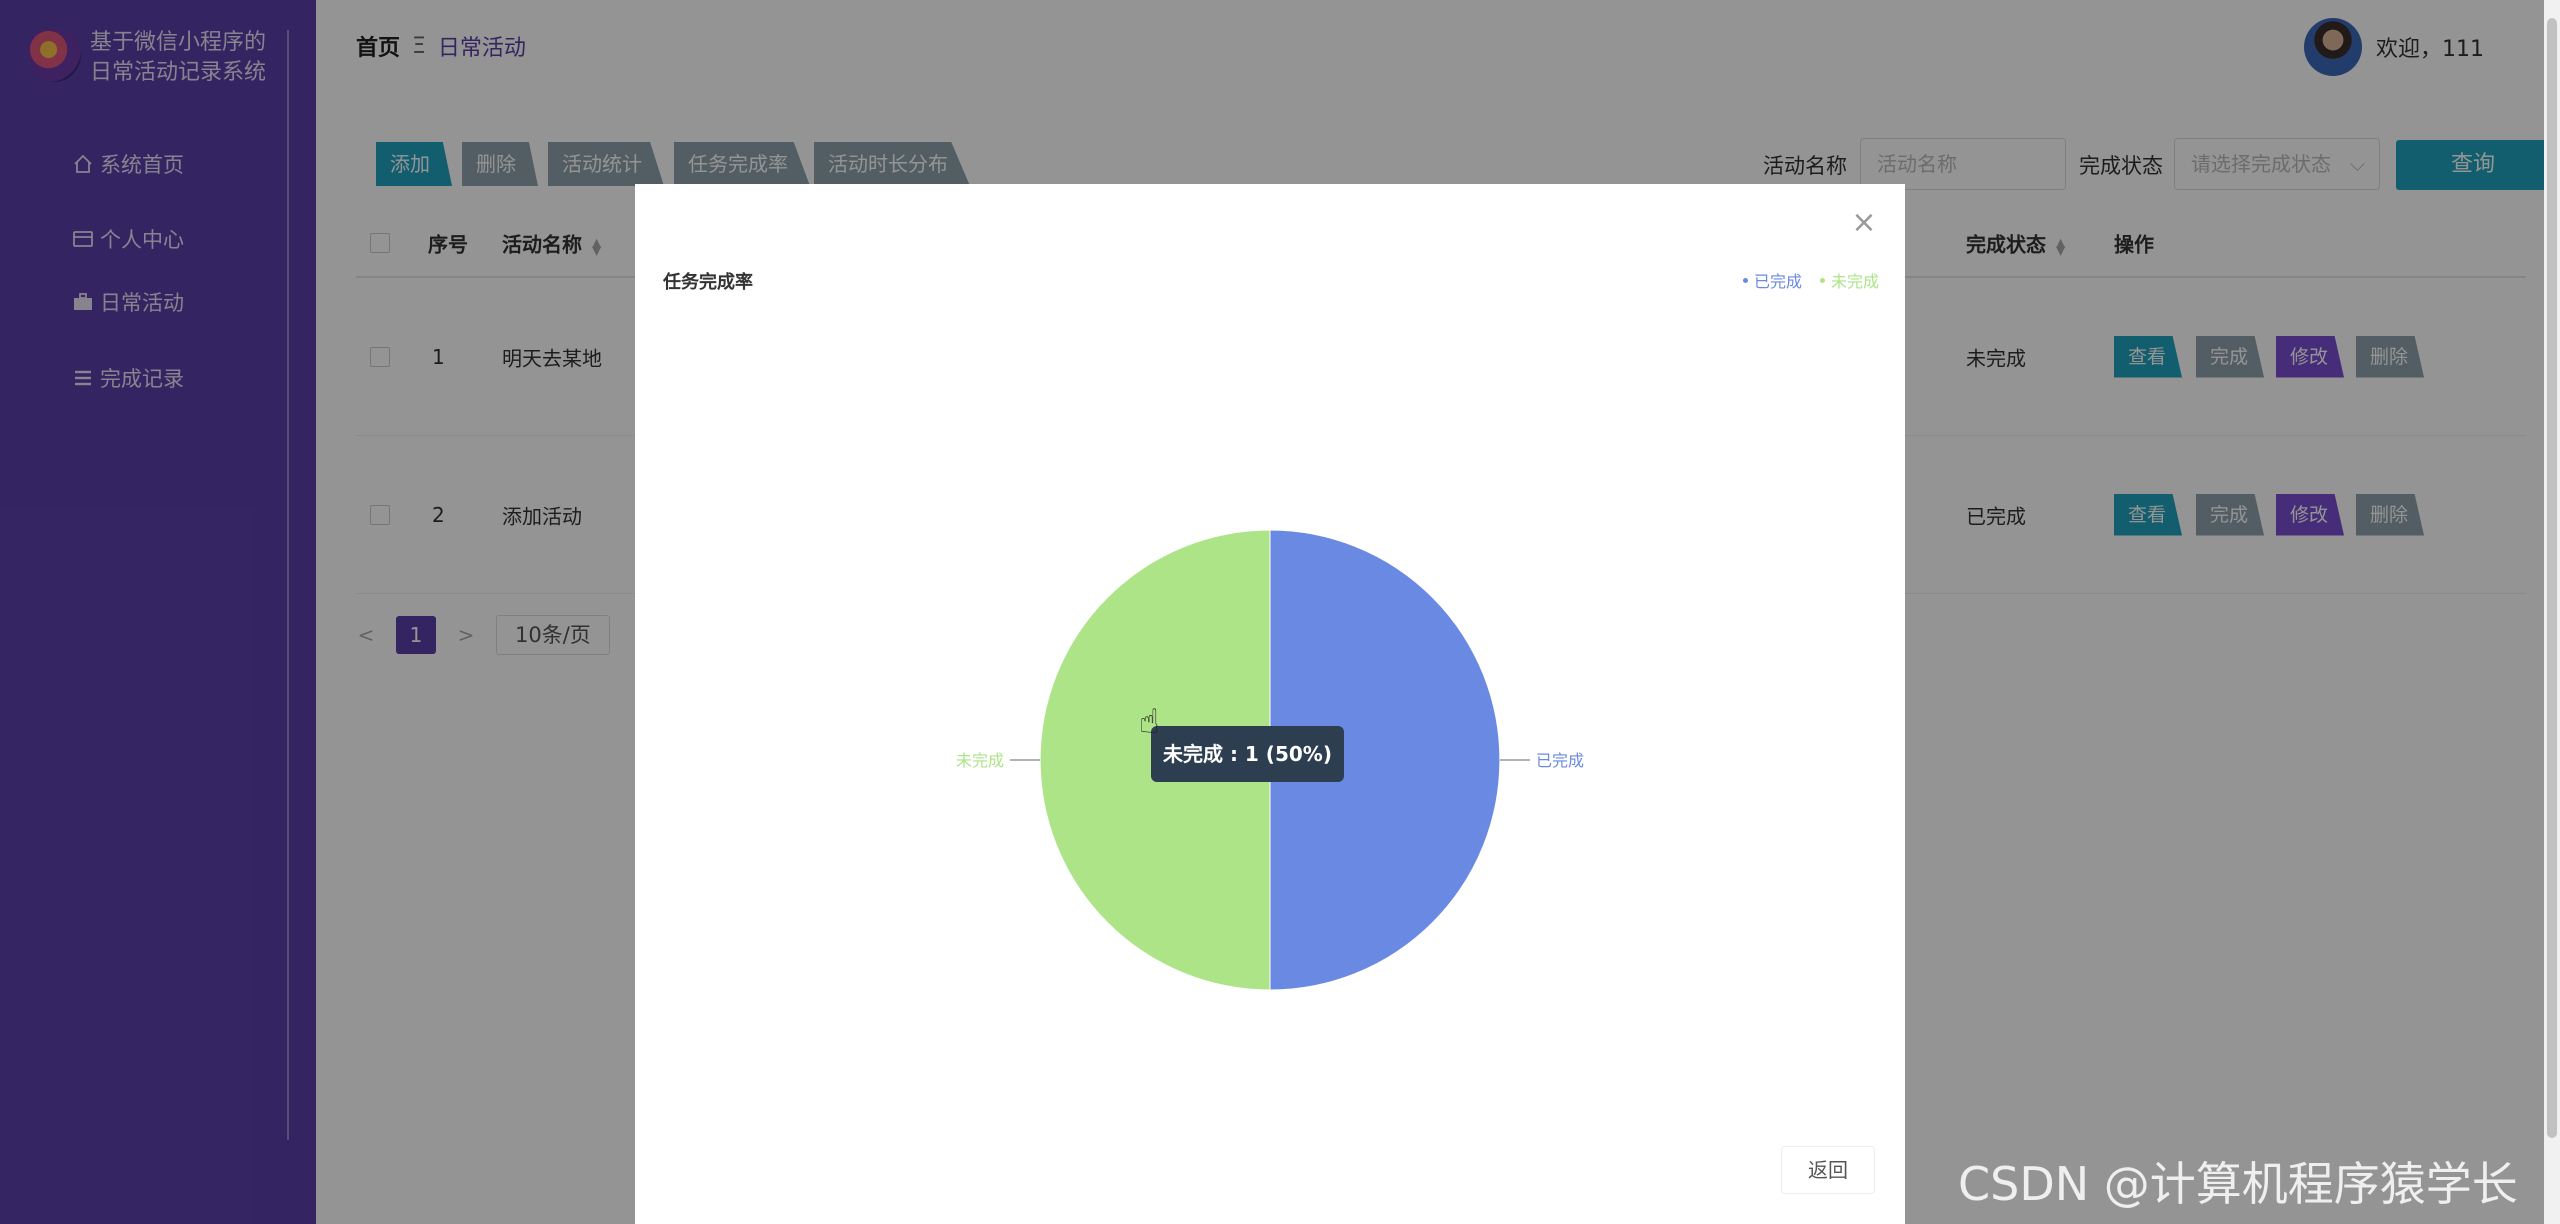 The width and height of the screenshot is (2560, 1224). What do you see at coordinates (980, 761) in the screenshot?
I see `slice-label: 未完成` at bounding box center [980, 761].